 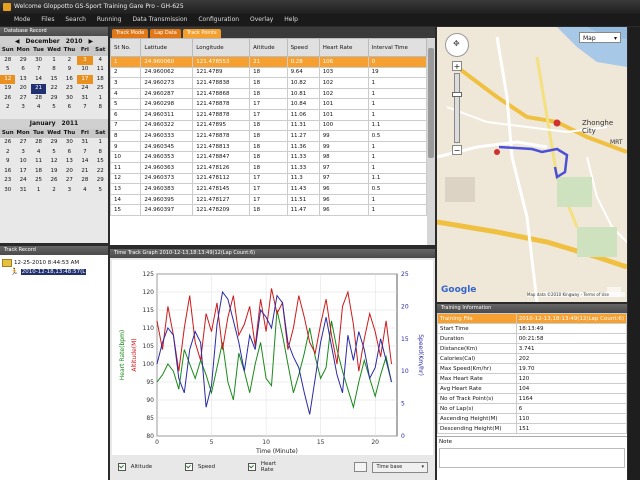 I want to click on map-type-select: Map ▾, so click(x=600, y=37).